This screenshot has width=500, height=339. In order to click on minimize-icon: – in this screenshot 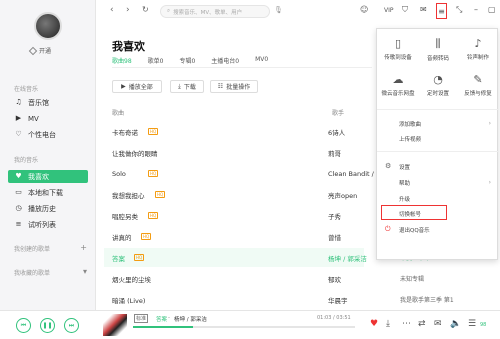, I will do `click(476, 9)`.